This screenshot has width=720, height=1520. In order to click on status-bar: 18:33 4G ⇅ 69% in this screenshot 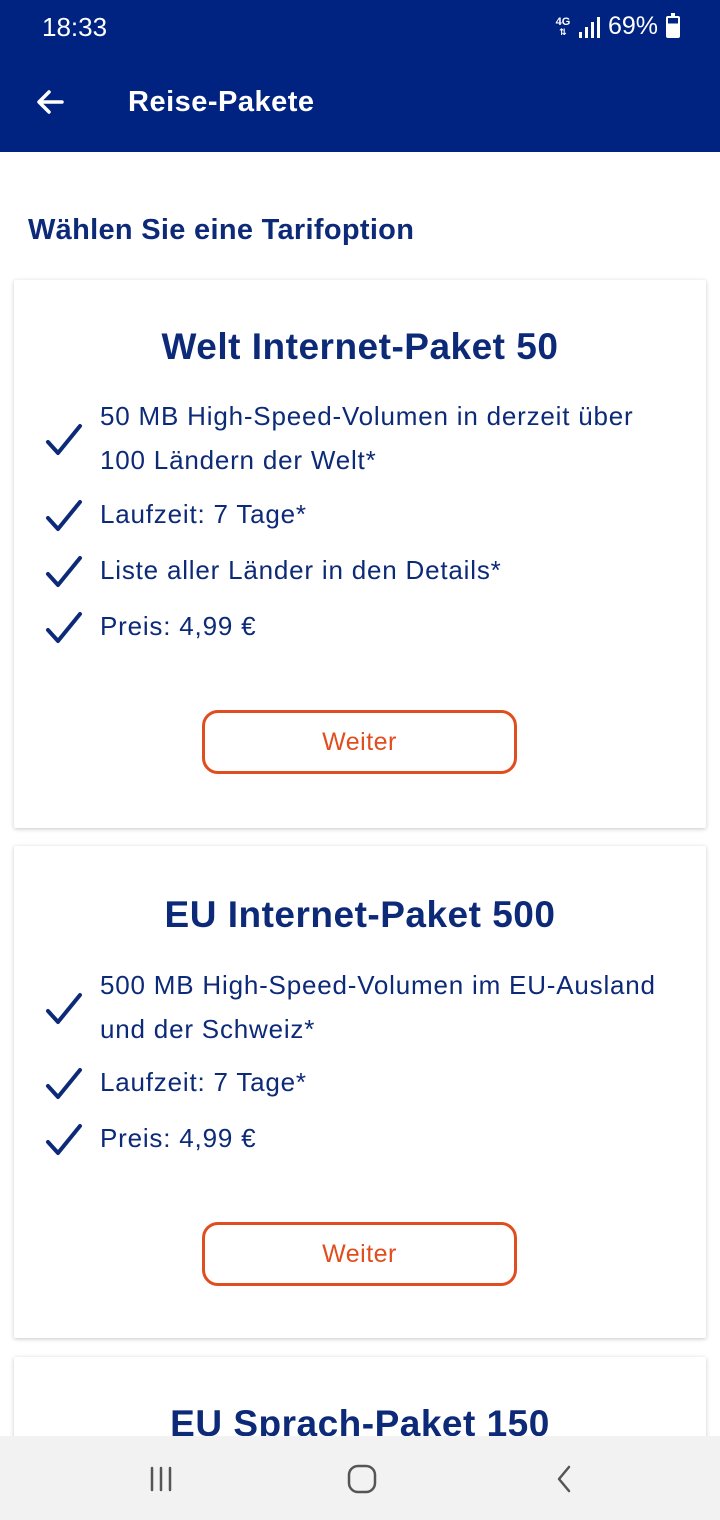, I will do `click(360, 28)`.